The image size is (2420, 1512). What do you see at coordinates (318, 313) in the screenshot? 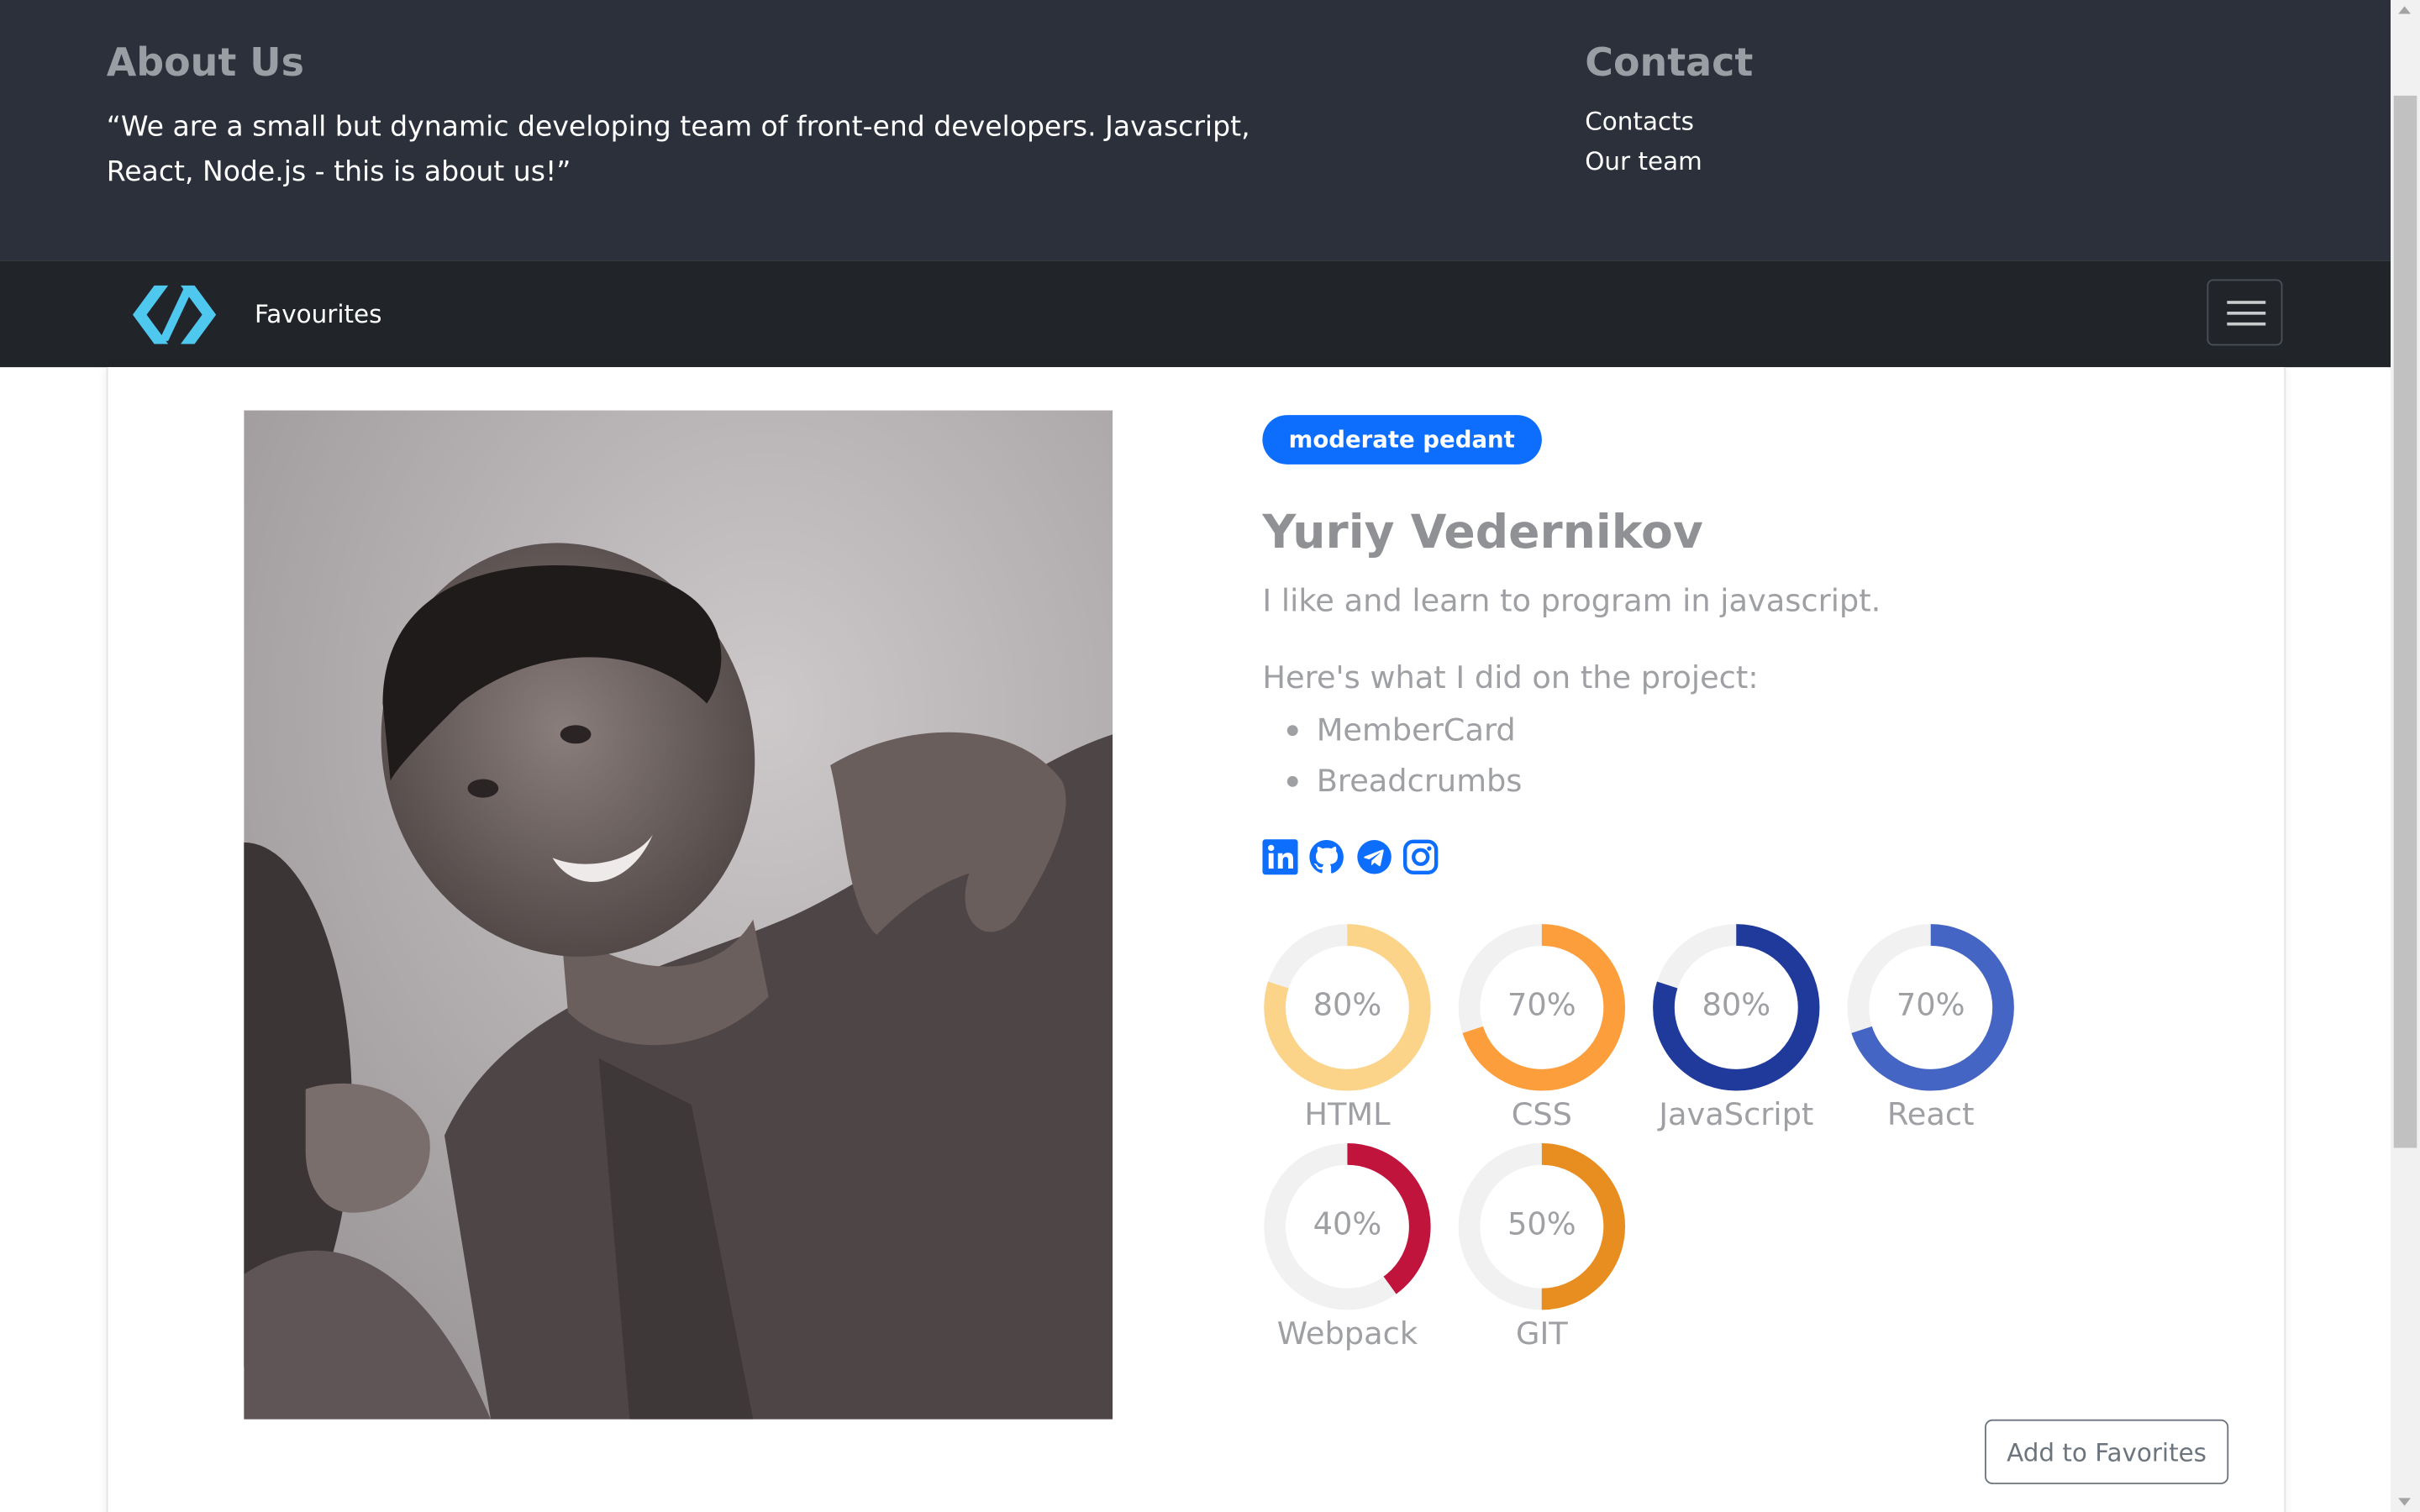
I see `favourites-nav-link: Favourites` at bounding box center [318, 313].